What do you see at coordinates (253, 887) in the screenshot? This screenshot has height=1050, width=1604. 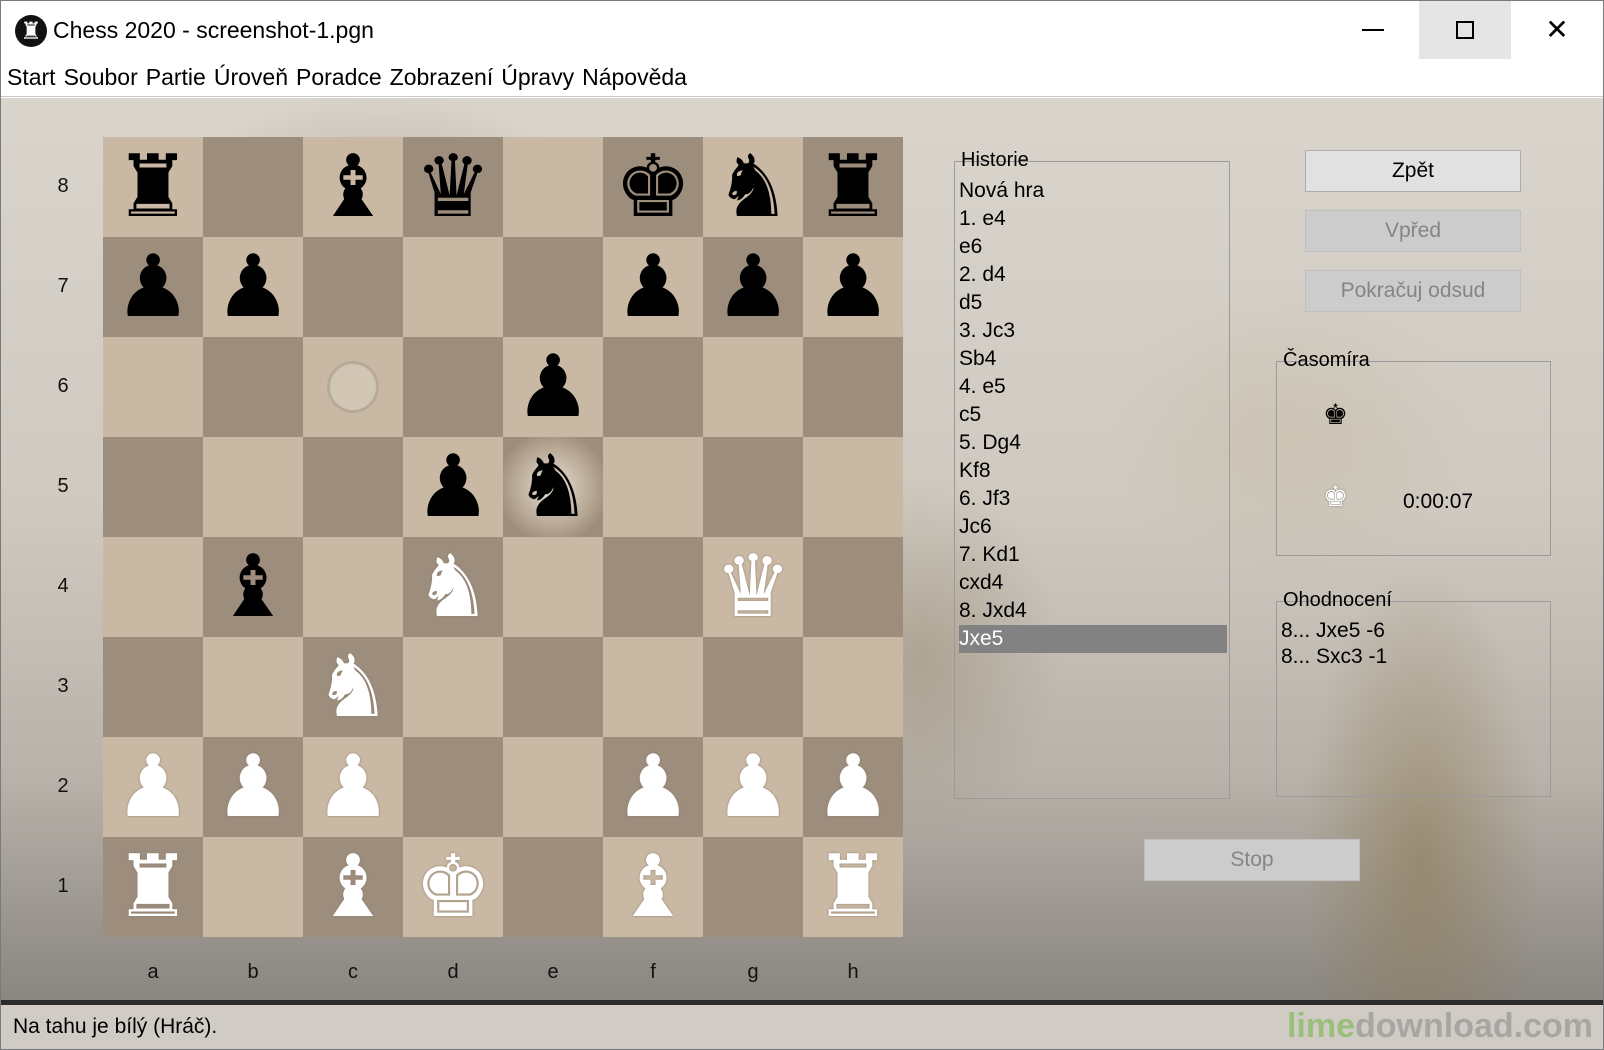 I see `square-b1` at bounding box center [253, 887].